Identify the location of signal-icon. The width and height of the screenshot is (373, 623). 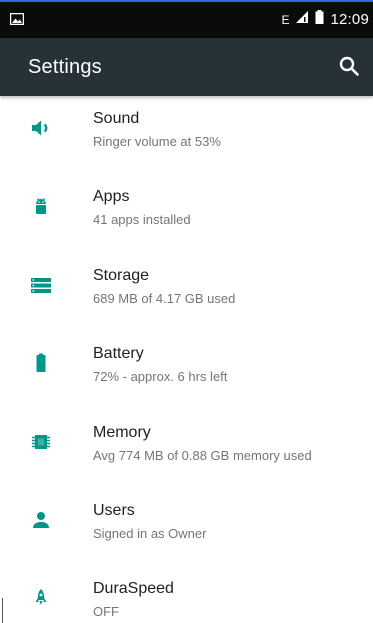
(302, 19).